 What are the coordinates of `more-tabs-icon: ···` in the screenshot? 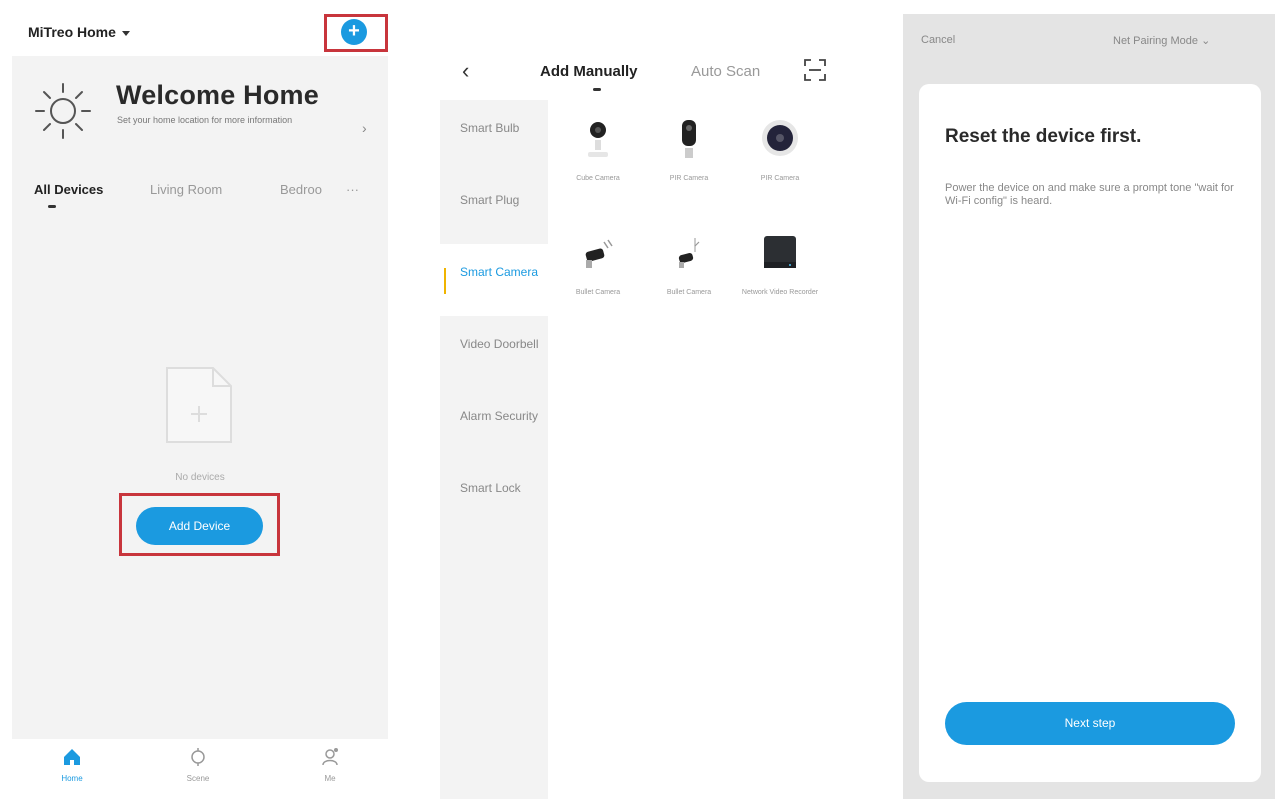 It's located at (352, 189).